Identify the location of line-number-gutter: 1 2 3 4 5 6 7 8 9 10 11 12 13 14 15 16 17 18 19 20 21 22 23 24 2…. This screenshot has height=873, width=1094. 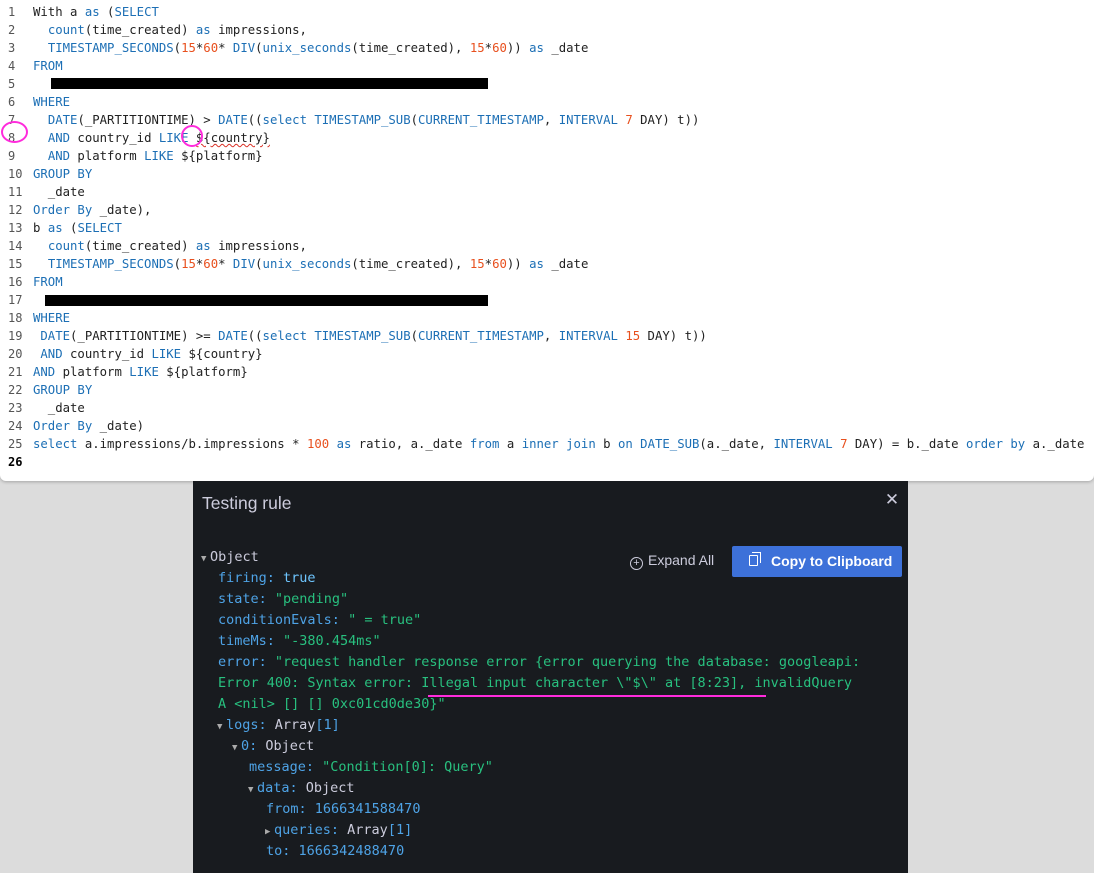
(15, 237).